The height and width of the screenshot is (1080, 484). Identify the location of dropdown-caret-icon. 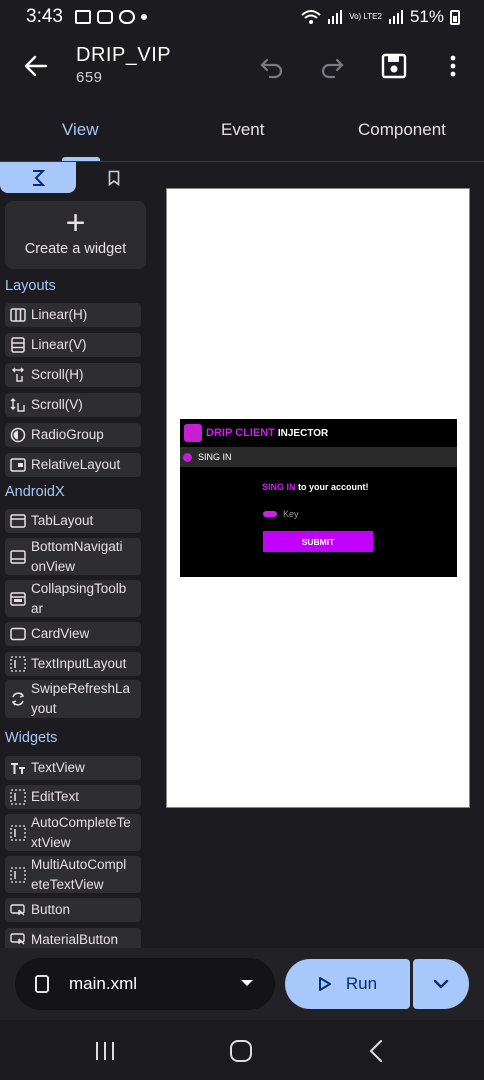
(247, 983).